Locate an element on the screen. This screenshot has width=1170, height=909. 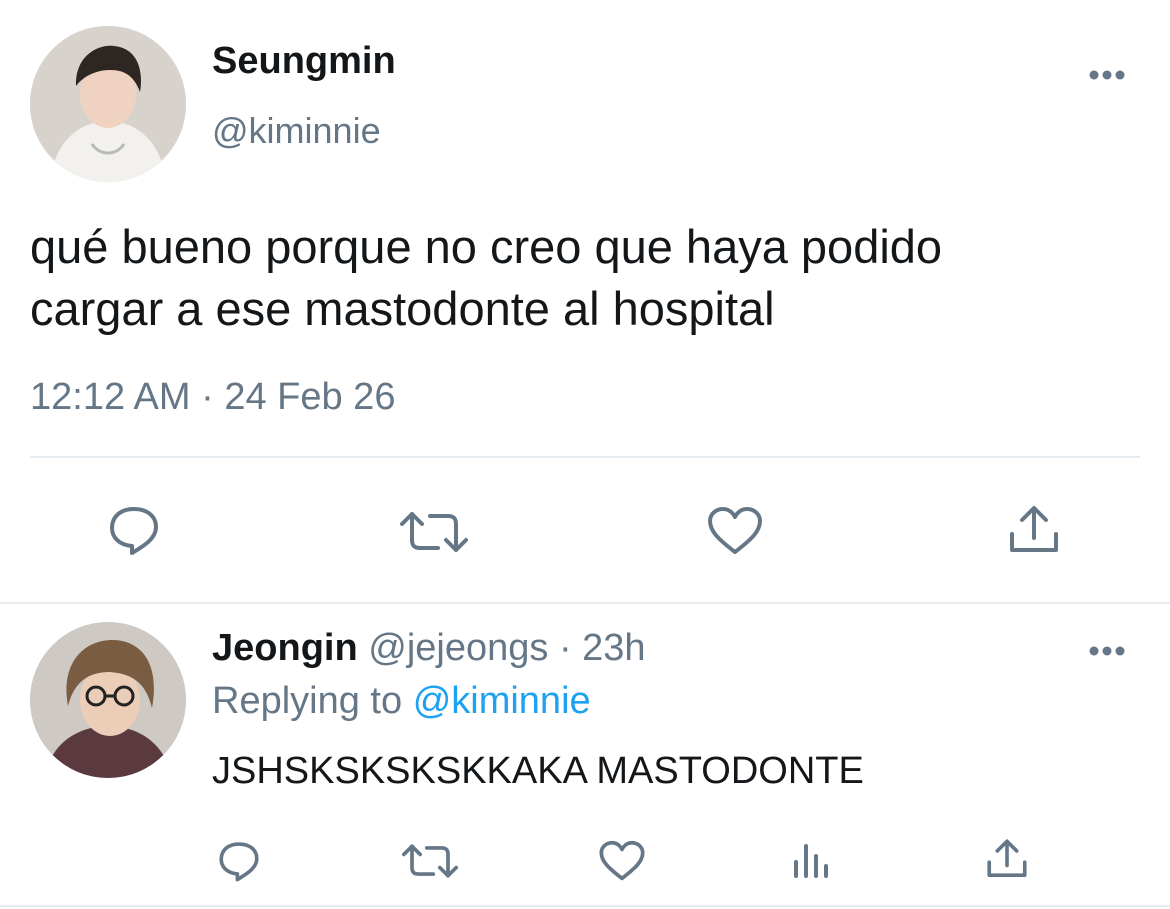
display-name: Seungmin is located at coordinates (304, 61).